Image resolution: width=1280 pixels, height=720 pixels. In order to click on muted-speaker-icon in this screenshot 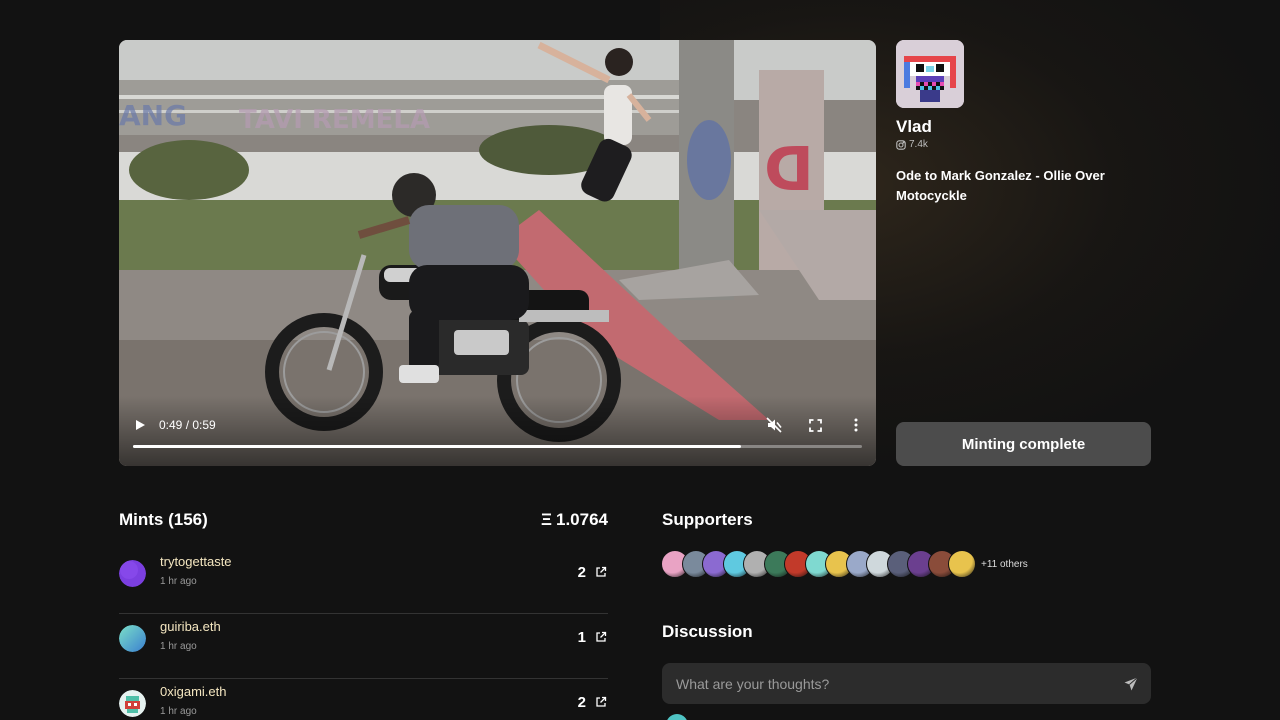, I will do `click(774, 425)`.